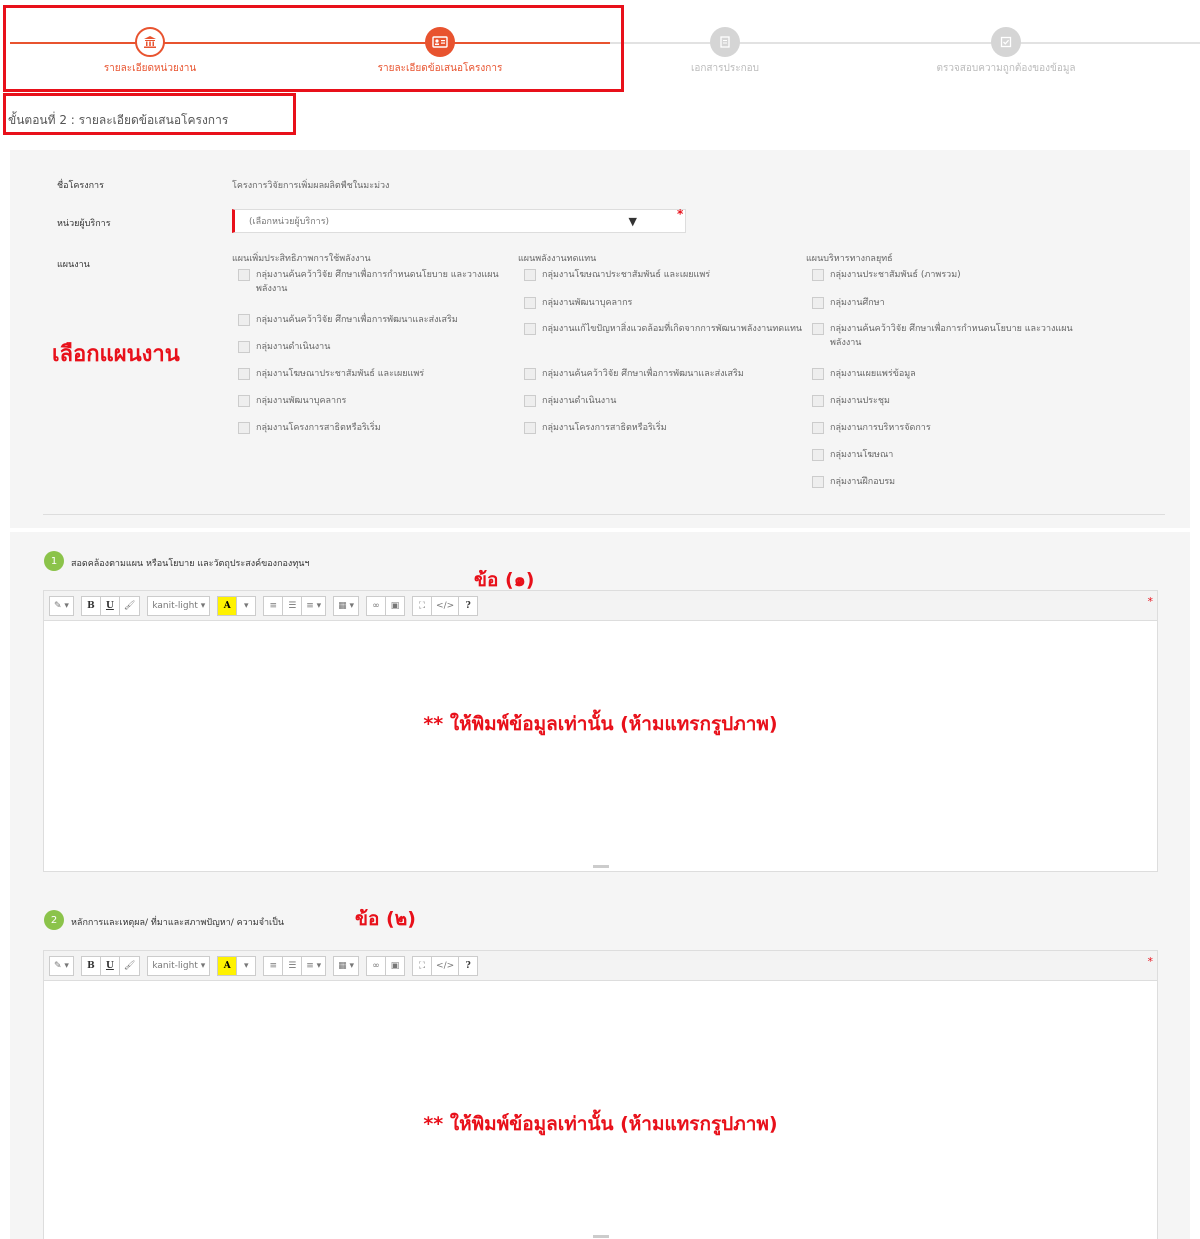  What do you see at coordinates (952, 482) in the screenshot?
I see `plan-checkbox: กลุ่มงานฝึกอบรม` at bounding box center [952, 482].